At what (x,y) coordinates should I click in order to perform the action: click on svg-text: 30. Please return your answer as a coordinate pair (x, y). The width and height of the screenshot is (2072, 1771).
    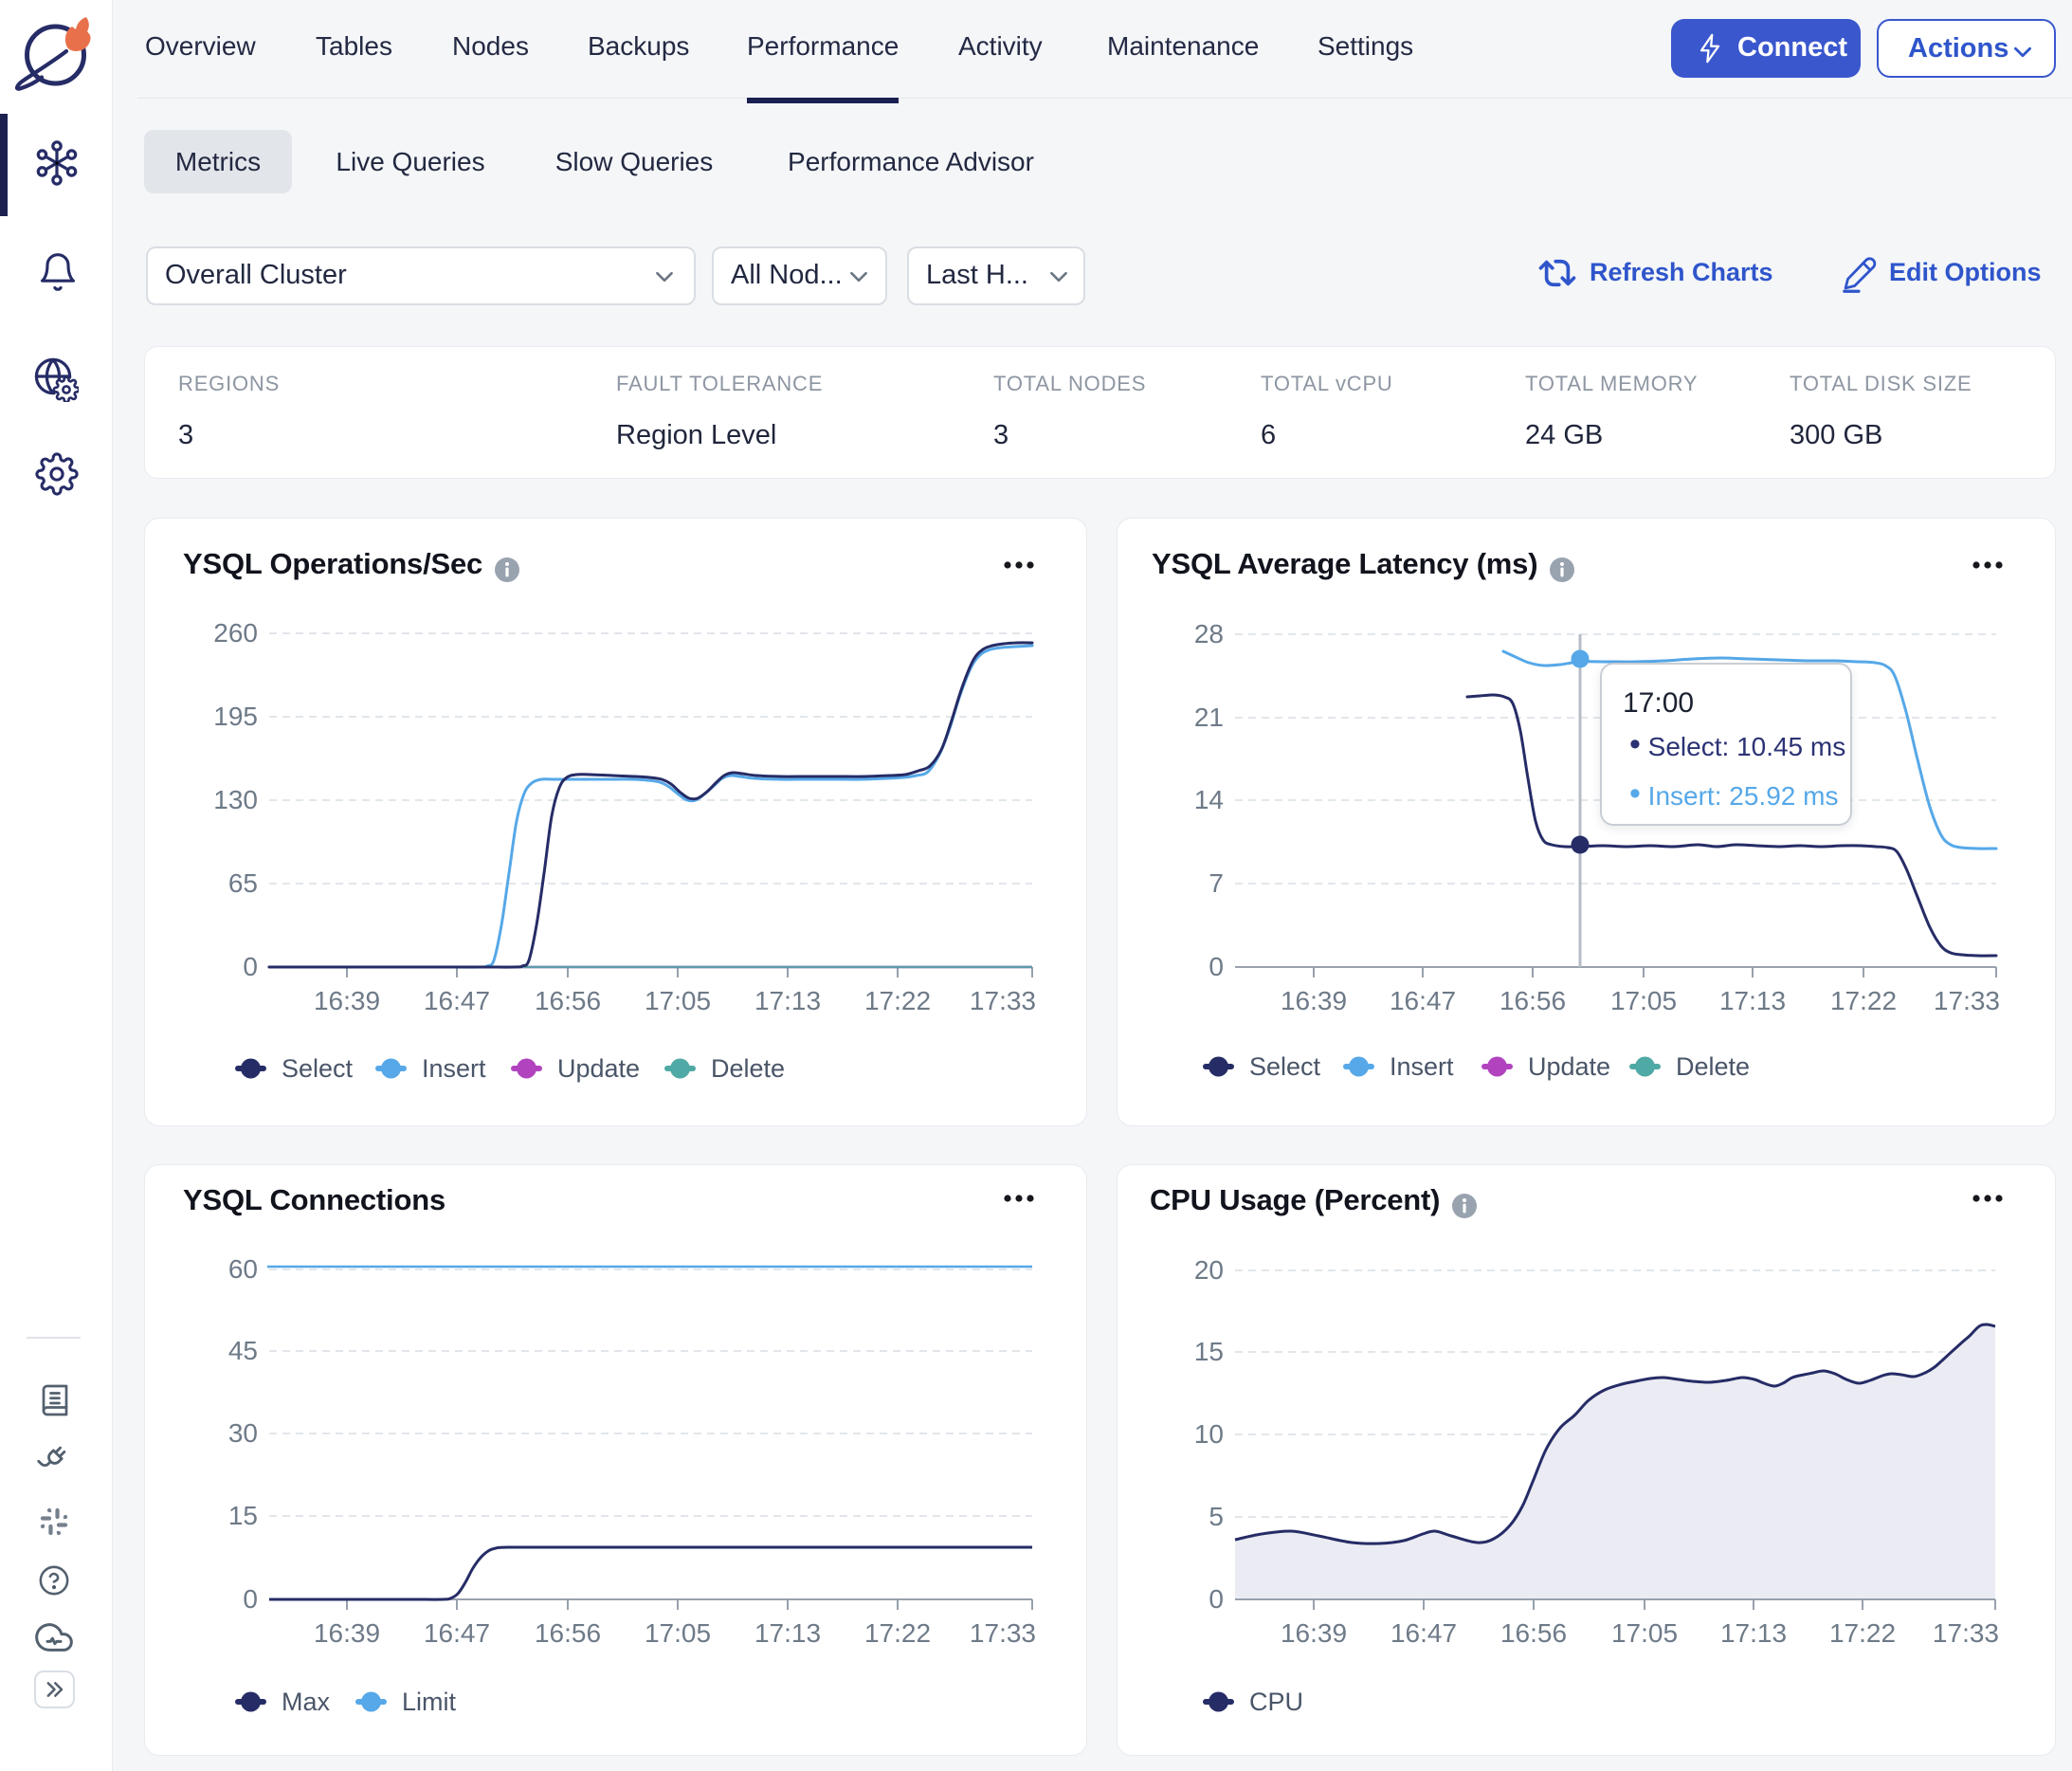
    Looking at the image, I should click on (243, 1433).